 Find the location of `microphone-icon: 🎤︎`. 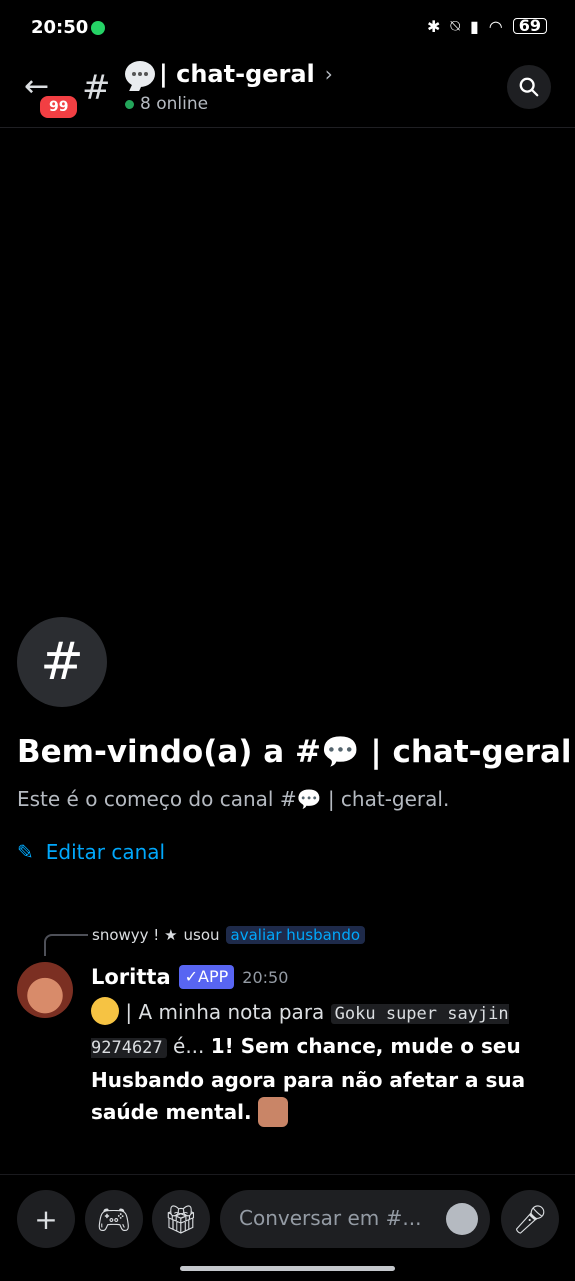

microphone-icon: 🎤︎ is located at coordinates (530, 1219).